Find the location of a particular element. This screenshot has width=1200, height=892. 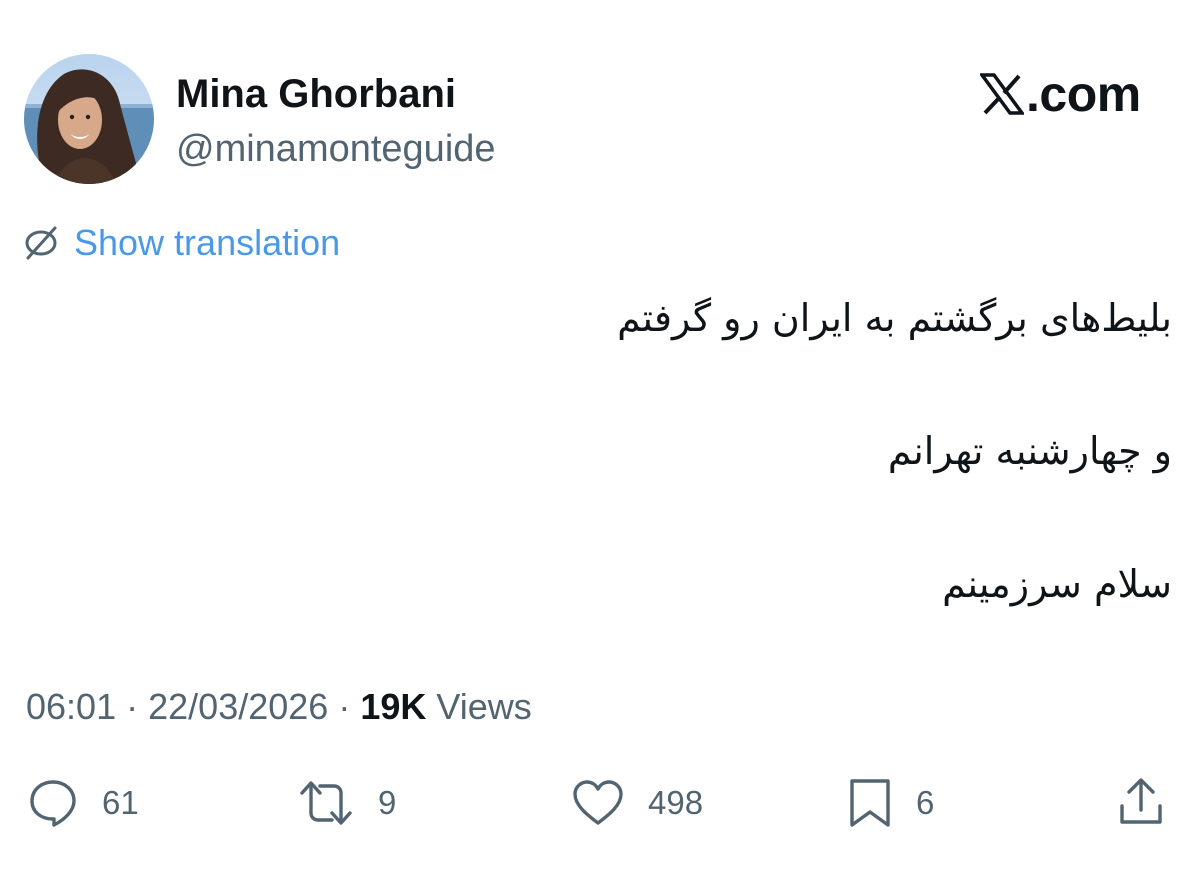

show-translation-link: Show translation is located at coordinates (181, 243).